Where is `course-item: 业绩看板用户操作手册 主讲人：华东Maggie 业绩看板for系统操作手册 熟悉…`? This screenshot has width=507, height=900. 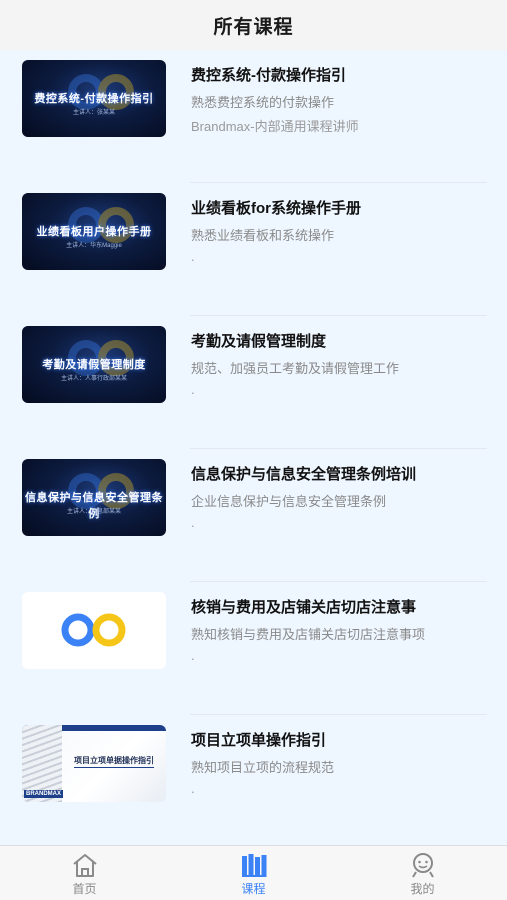
course-item: 业绩看板用户操作手册 主讲人：华东Maggie 业绩看板for系统操作手册 熟悉… is located at coordinates (253, 249).